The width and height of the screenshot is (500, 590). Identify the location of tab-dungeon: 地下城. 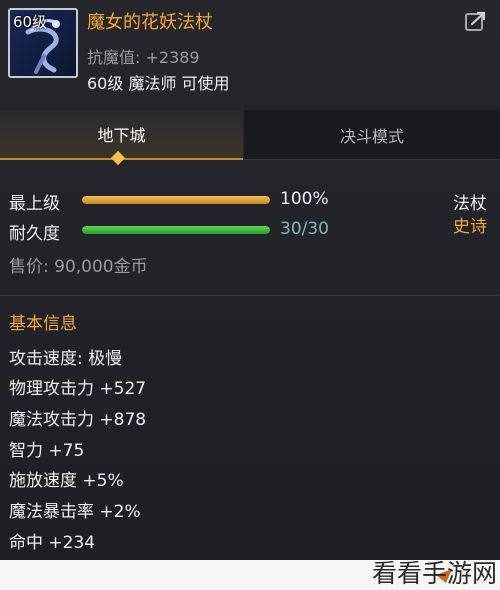
(121, 135).